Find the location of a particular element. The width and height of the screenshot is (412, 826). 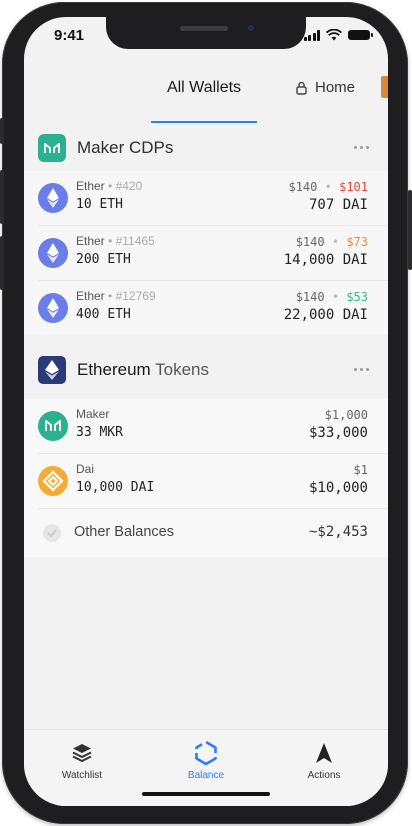

tab-home: Home is located at coordinates (325, 87).